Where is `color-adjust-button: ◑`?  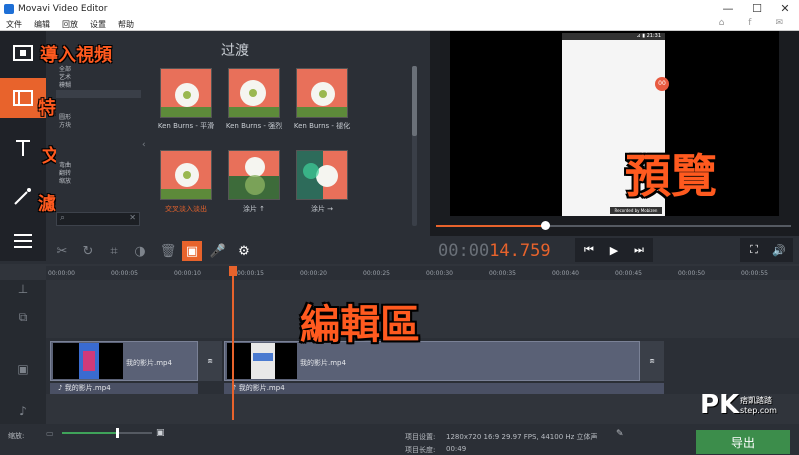 color-adjust-button: ◑ is located at coordinates (140, 251).